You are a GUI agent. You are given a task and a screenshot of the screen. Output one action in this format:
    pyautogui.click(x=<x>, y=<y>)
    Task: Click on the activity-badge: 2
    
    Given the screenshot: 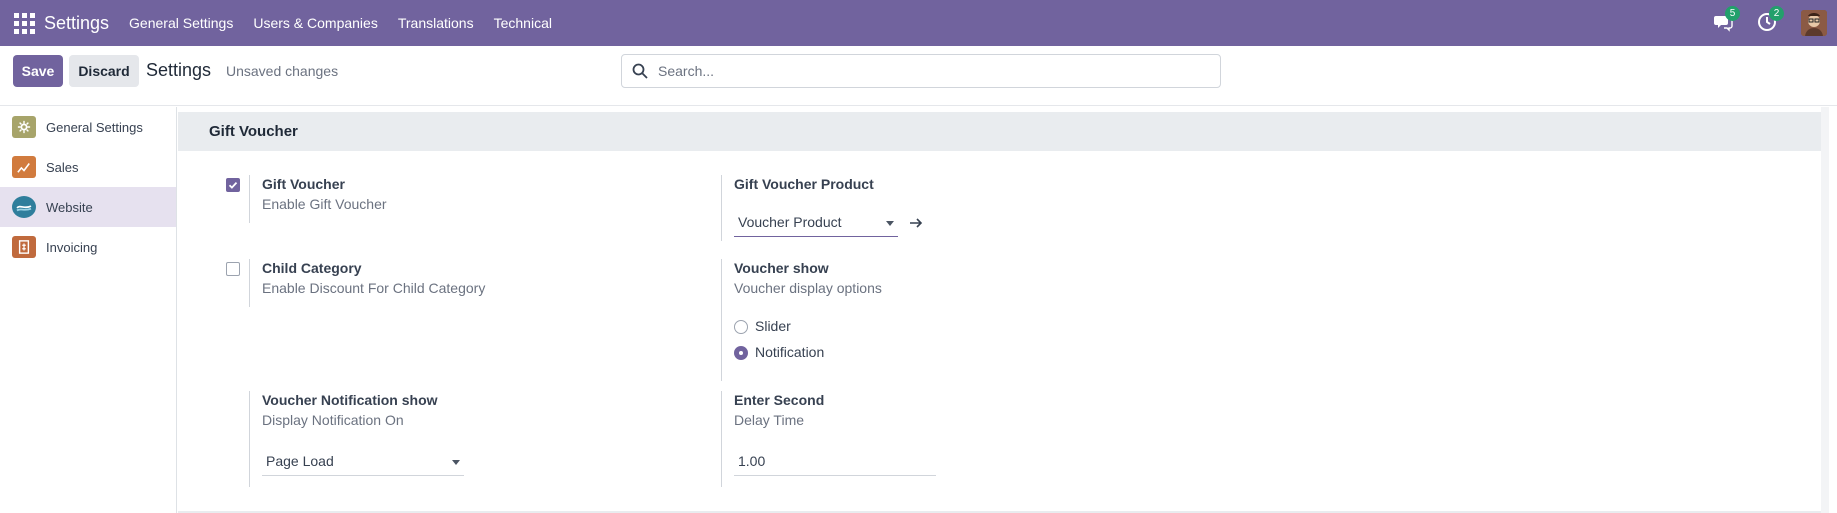 What is the action you would take?
    pyautogui.click(x=1776, y=13)
    